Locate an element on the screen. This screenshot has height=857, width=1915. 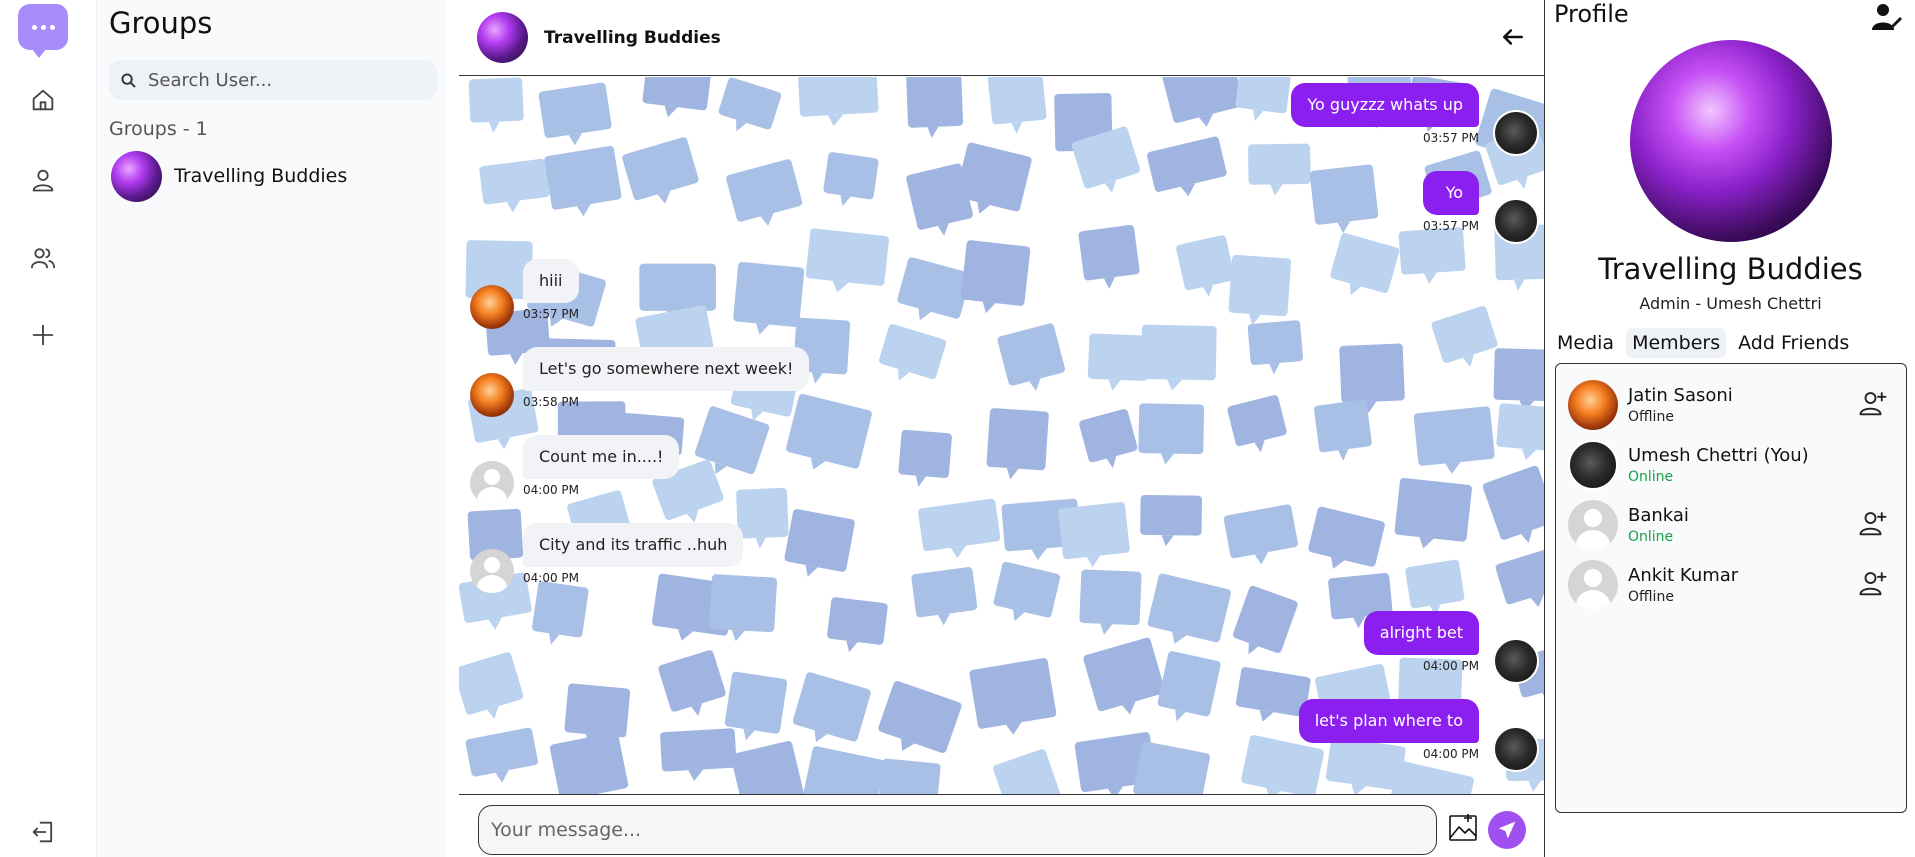
tab-media: Media is located at coordinates (1585, 343).